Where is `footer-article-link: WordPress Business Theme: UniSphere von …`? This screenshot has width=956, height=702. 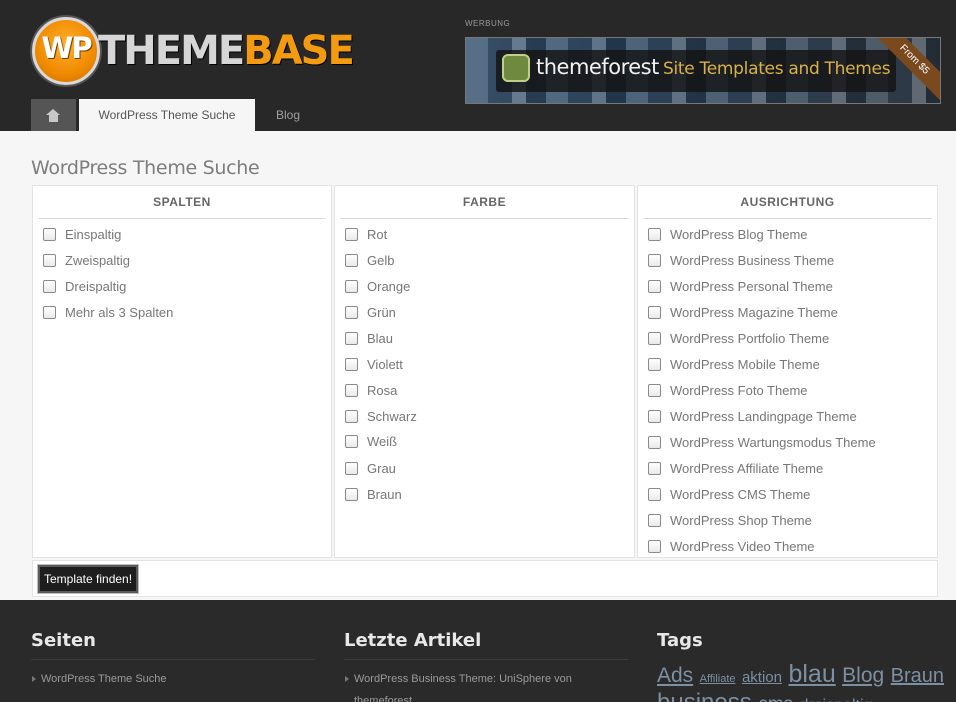
footer-article-link: WordPress Business Theme: UniSphere von … is located at coordinates (486, 685).